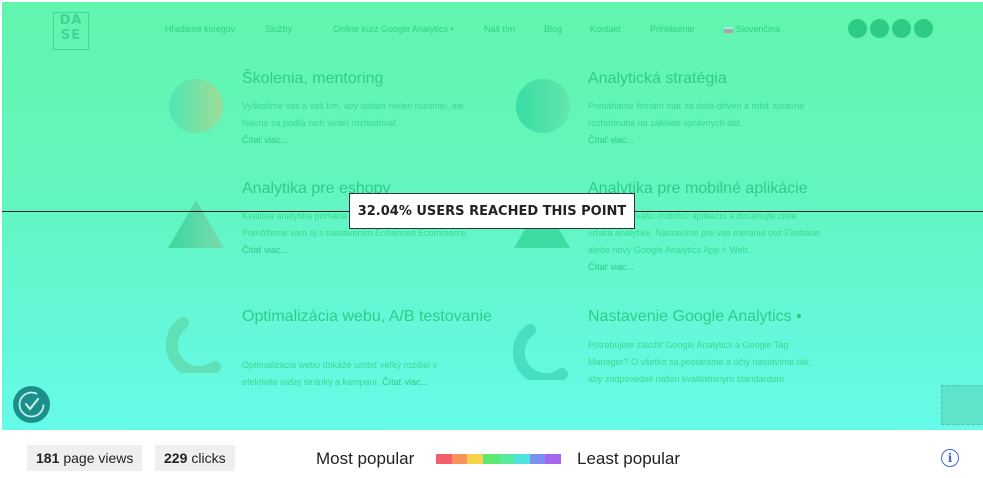 This screenshot has height=478, width=983. What do you see at coordinates (890, 28) in the screenshot?
I see `social-links` at bounding box center [890, 28].